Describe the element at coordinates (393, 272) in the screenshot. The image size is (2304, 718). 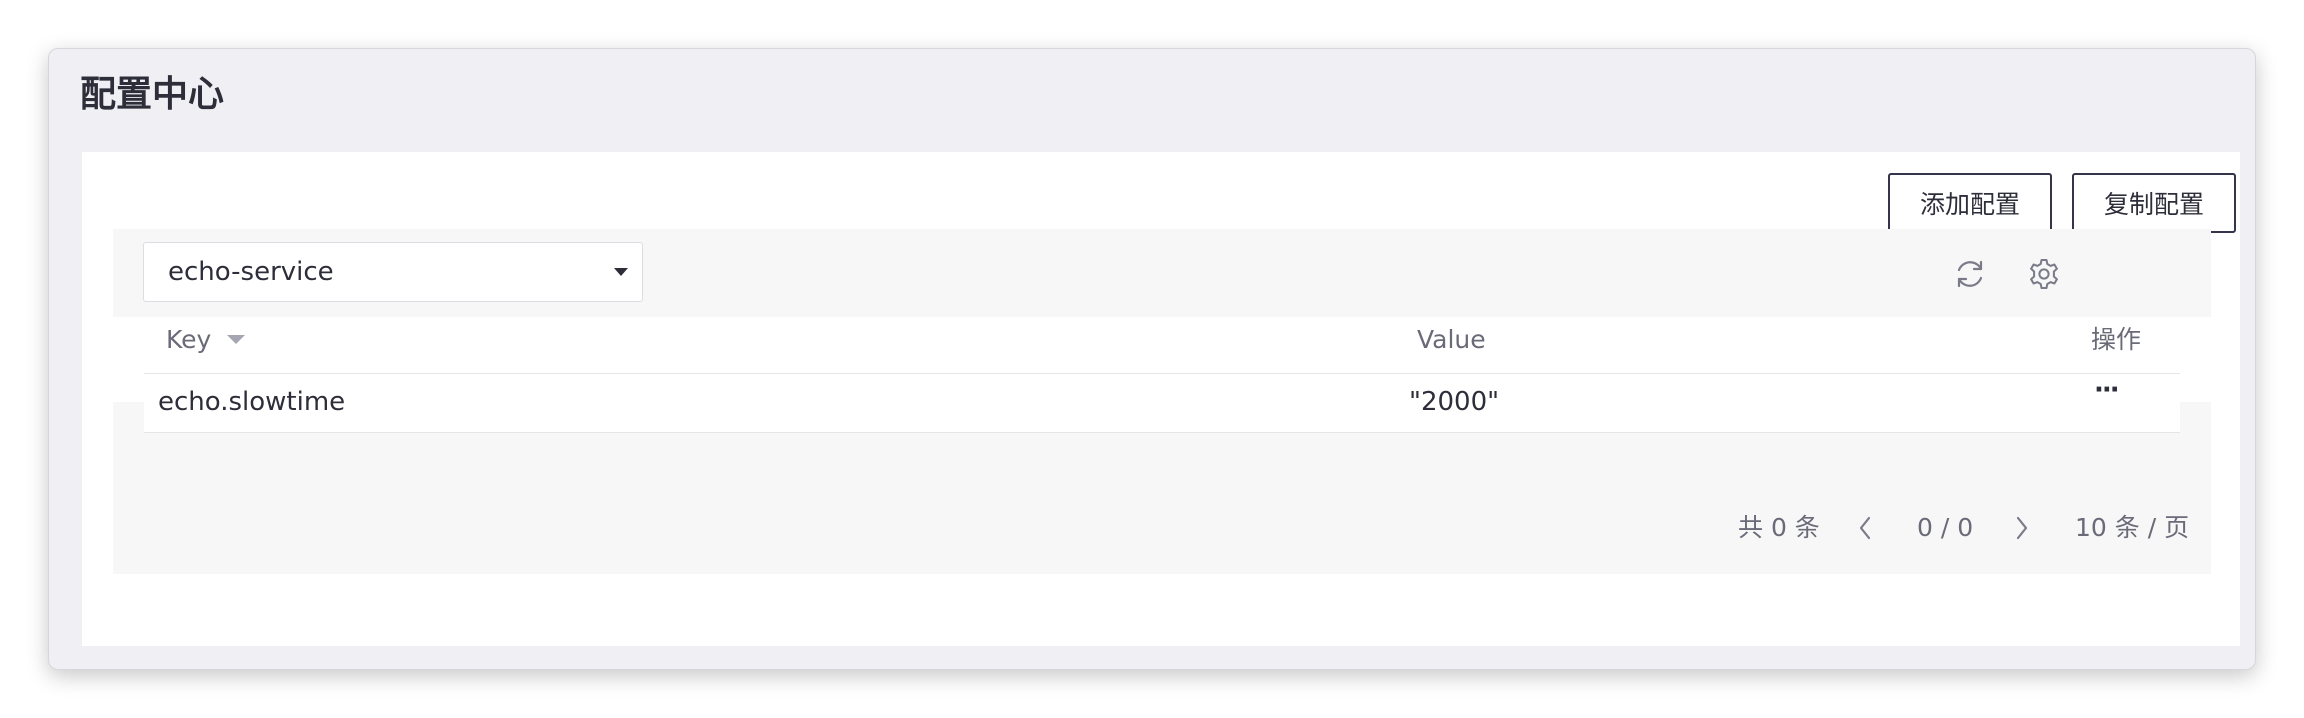
I see `service-select: echo-service` at that location.